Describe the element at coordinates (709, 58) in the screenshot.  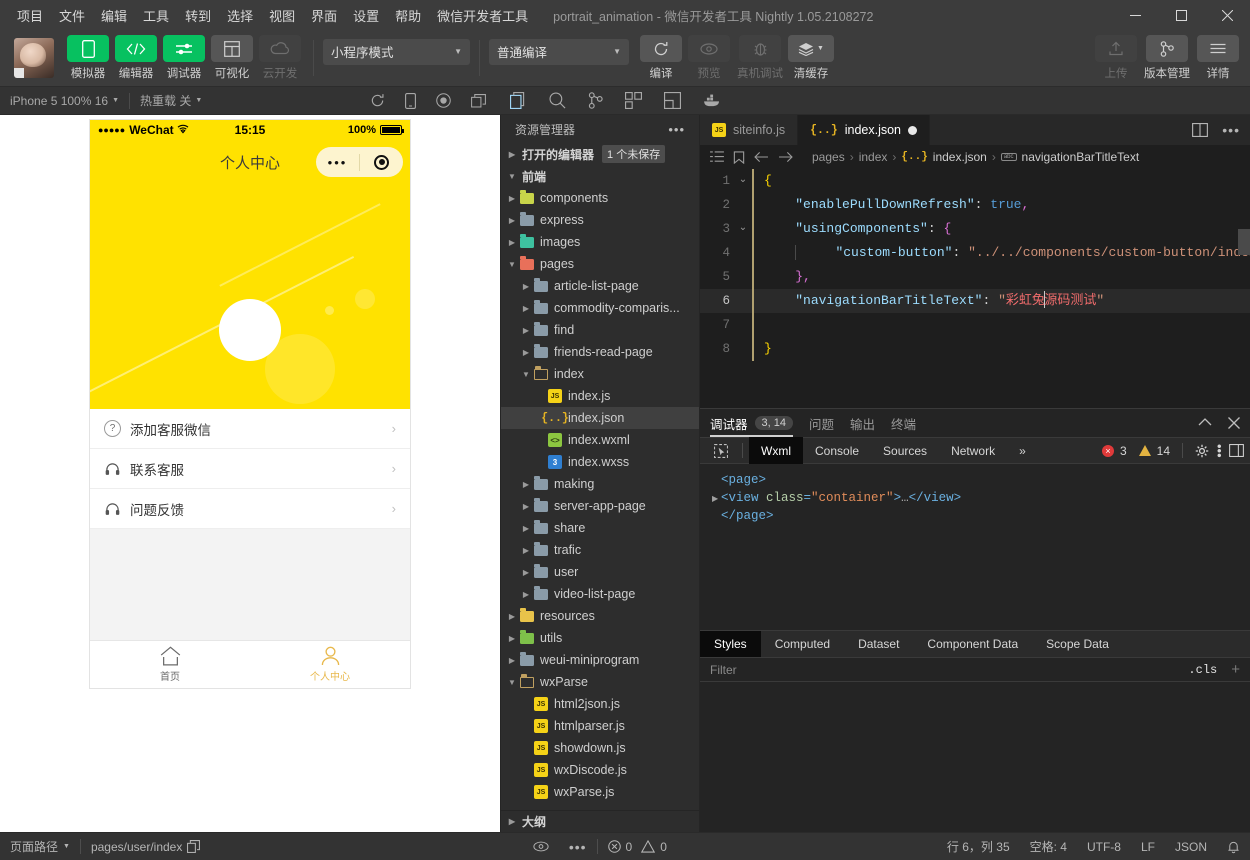
I see `preview-button: 预览` at that location.